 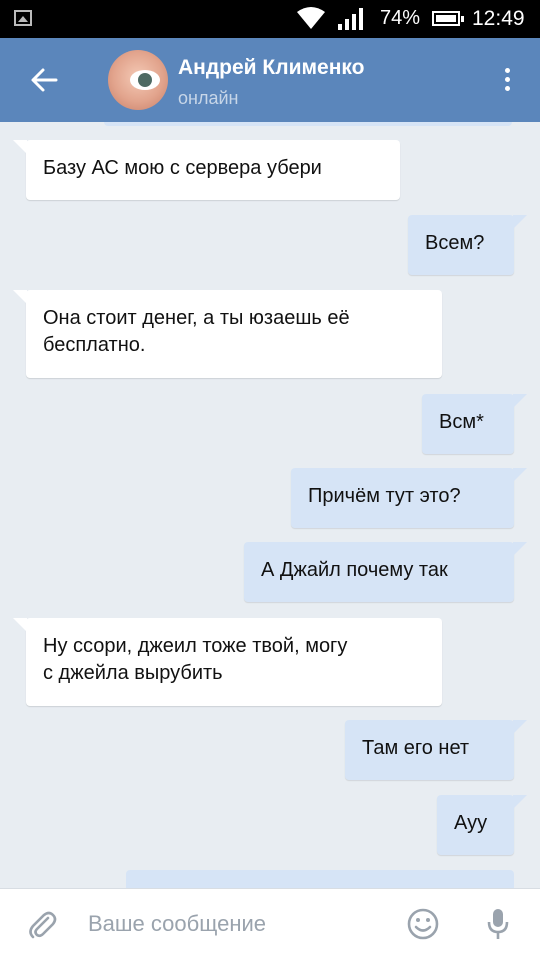 What do you see at coordinates (138, 80) in the screenshot?
I see `avatar` at bounding box center [138, 80].